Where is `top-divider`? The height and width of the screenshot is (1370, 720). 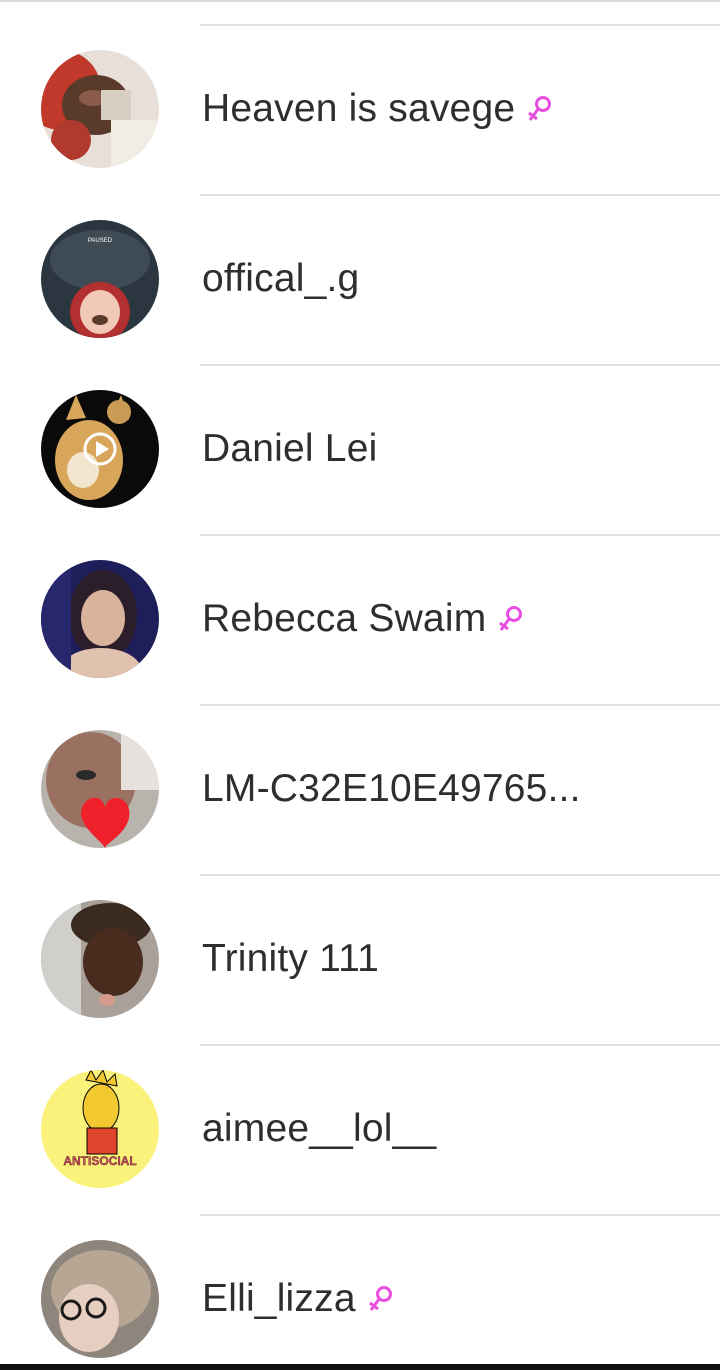 top-divider is located at coordinates (360, 1).